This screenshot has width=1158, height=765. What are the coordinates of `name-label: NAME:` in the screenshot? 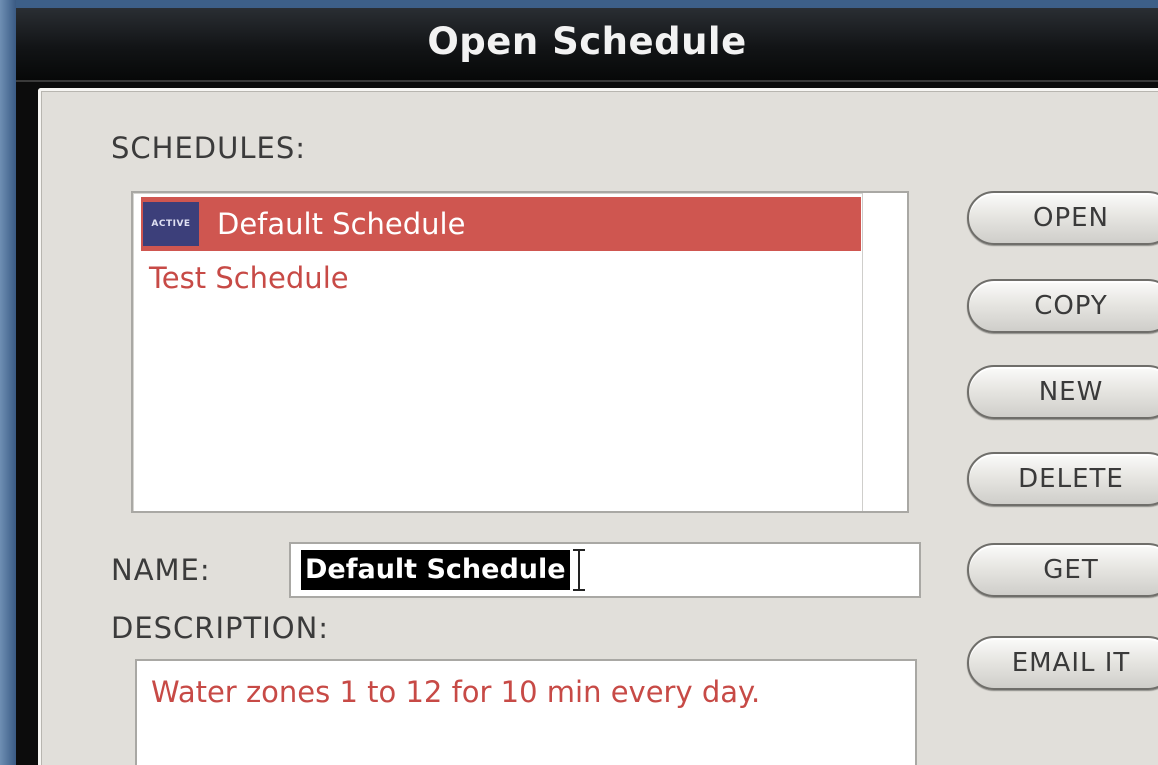 It's located at (161, 570).